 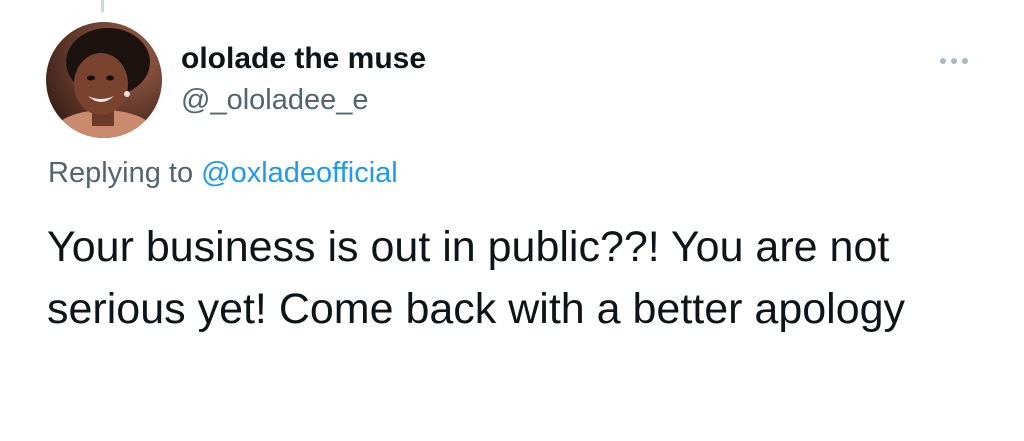 I want to click on avatar, so click(x=104, y=80).